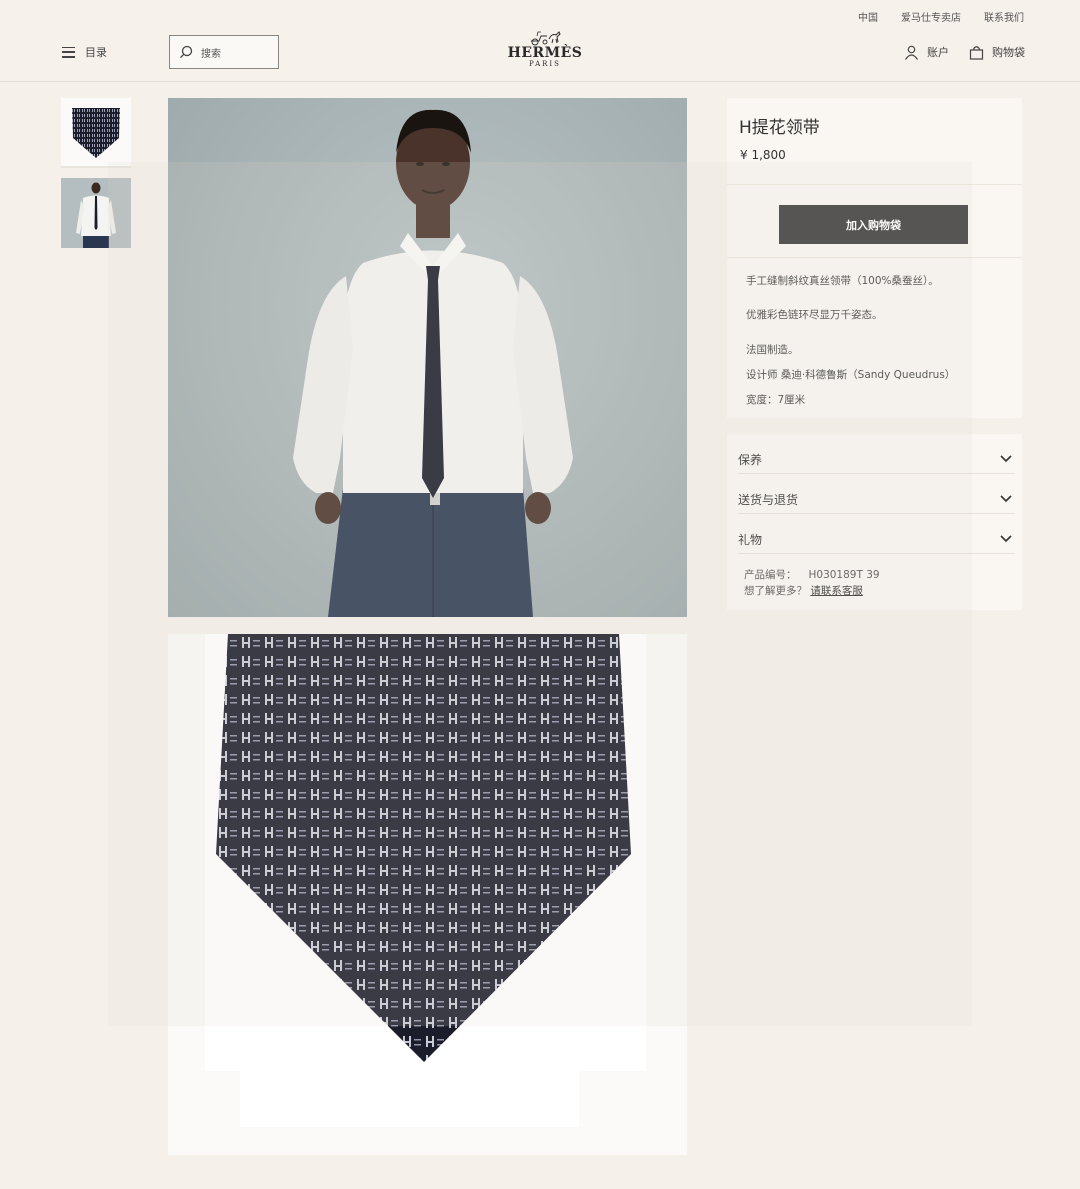  I want to click on thumbnail-tie, so click(96, 133).